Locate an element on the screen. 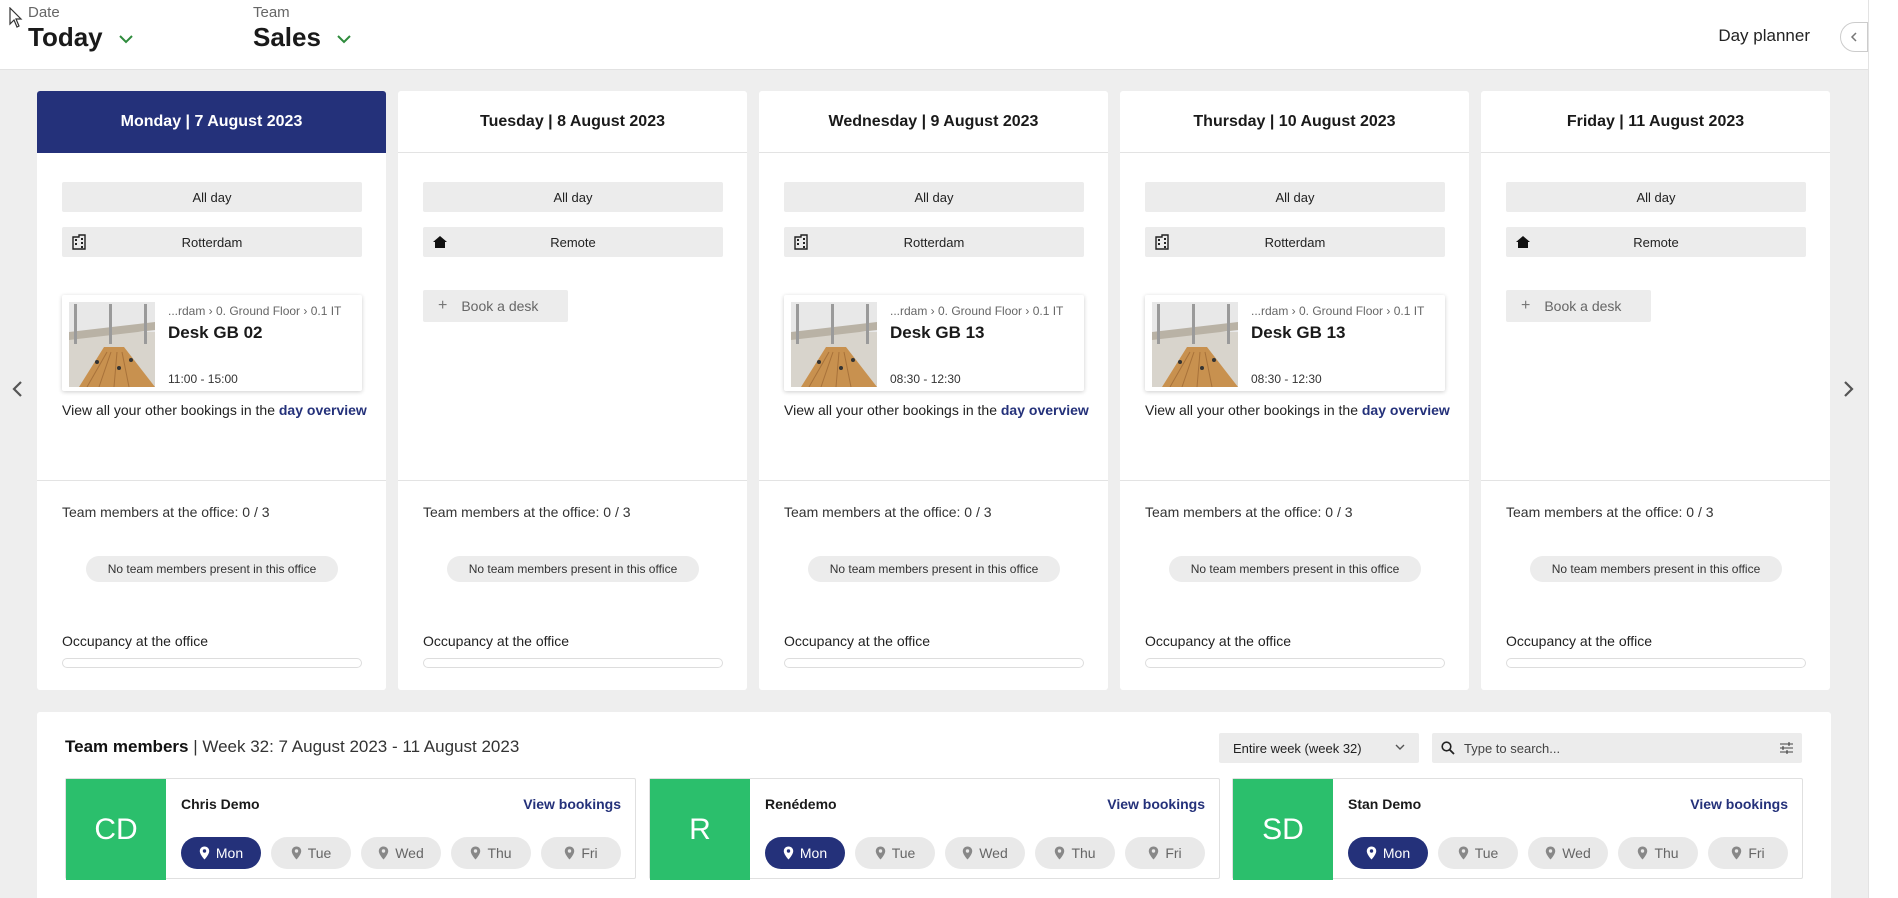  desk-name: Desk GB 13 is located at coordinates (937, 332).